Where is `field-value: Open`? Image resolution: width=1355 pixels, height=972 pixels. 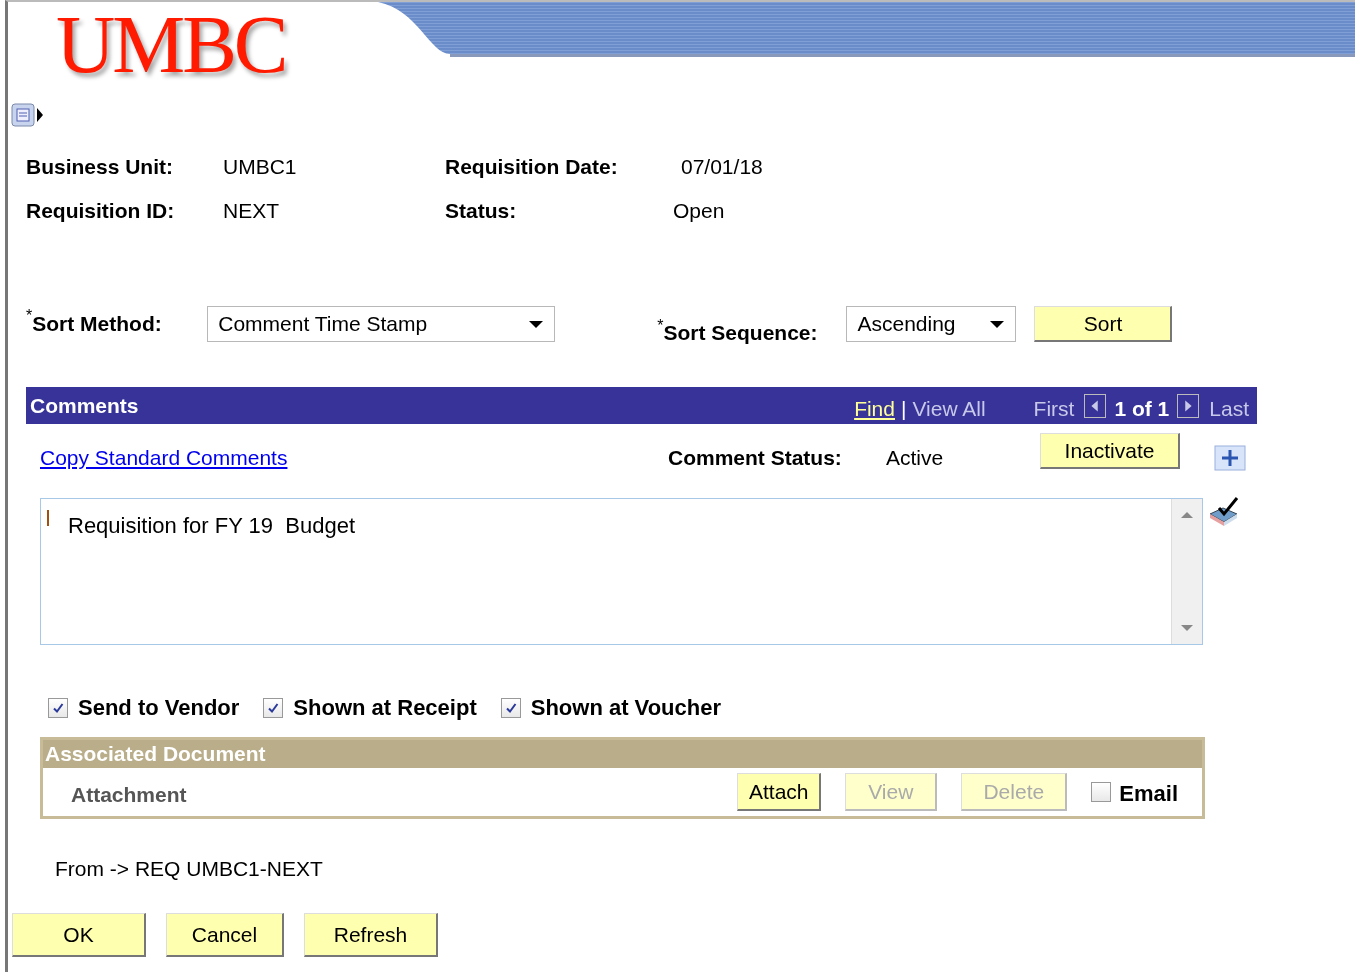 field-value: Open is located at coordinates (699, 211).